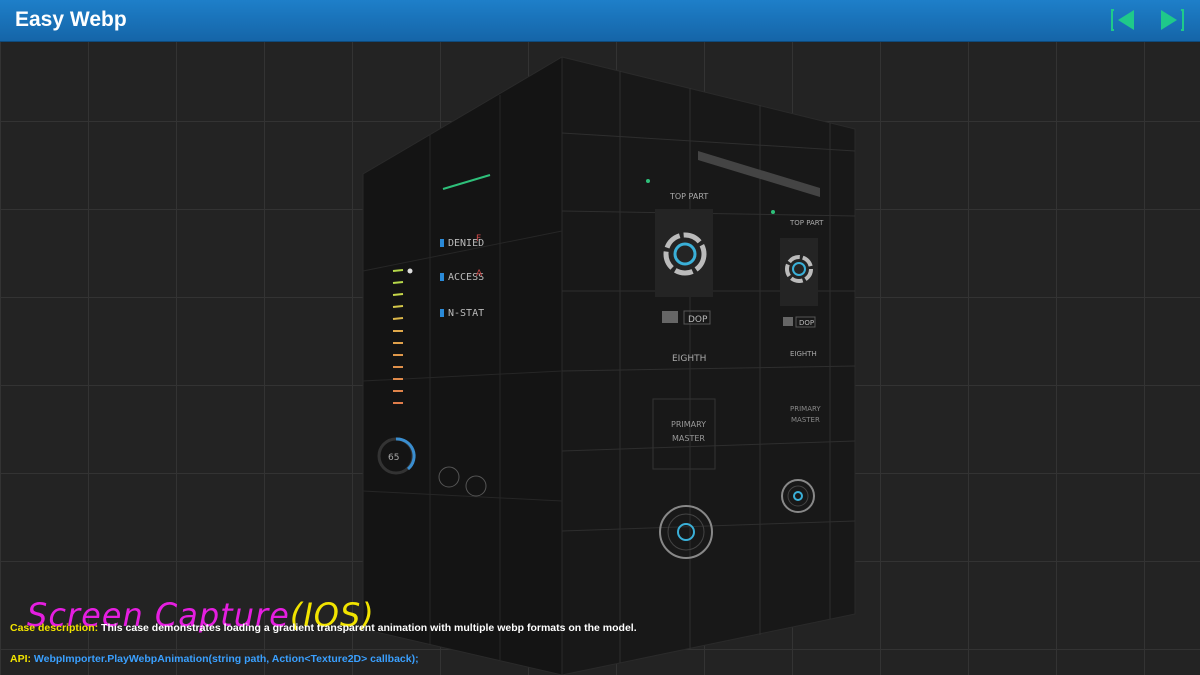 The width and height of the screenshot is (1200, 675). I want to click on dop-label-2: DOP, so click(806, 323).